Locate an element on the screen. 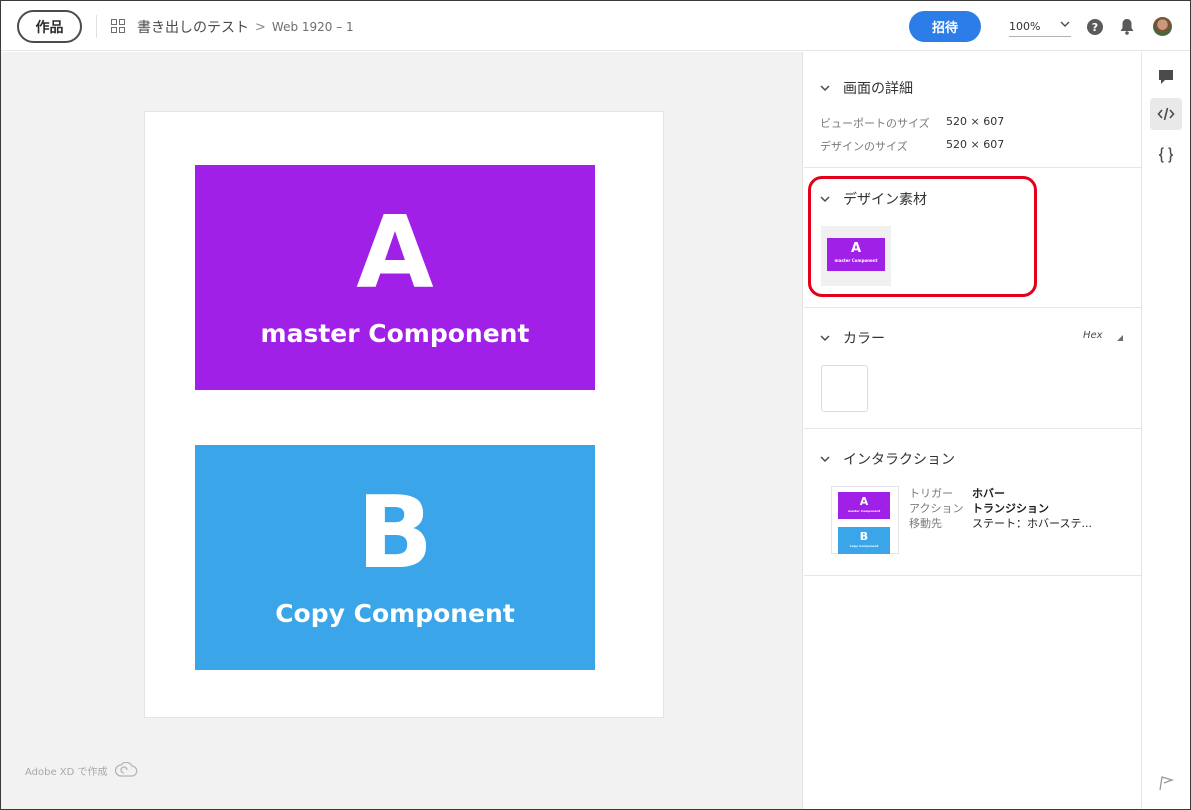 The image size is (1191, 810). app-header: 作品 書き出しのテスト > Web 1920 – 1 招待 100% ? is located at coordinates (595, 26).